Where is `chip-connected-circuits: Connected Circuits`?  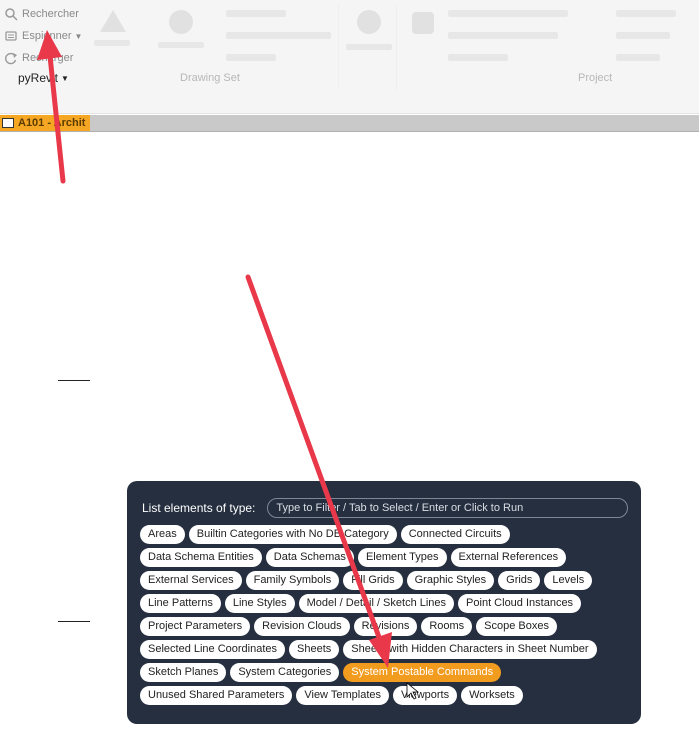
chip-connected-circuits: Connected Circuits is located at coordinates (455, 534).